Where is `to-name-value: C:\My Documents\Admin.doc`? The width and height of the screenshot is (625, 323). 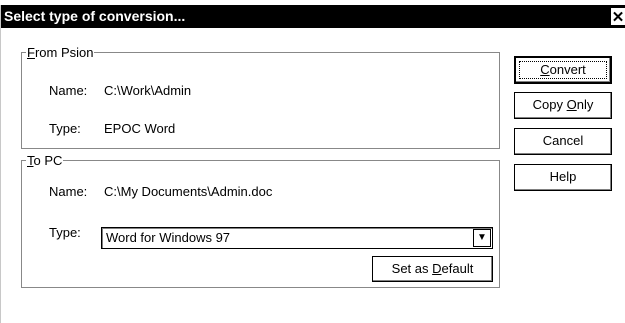
to-name-value: C:\My Documents\Admin.doc is located at coordinates (188, 191).